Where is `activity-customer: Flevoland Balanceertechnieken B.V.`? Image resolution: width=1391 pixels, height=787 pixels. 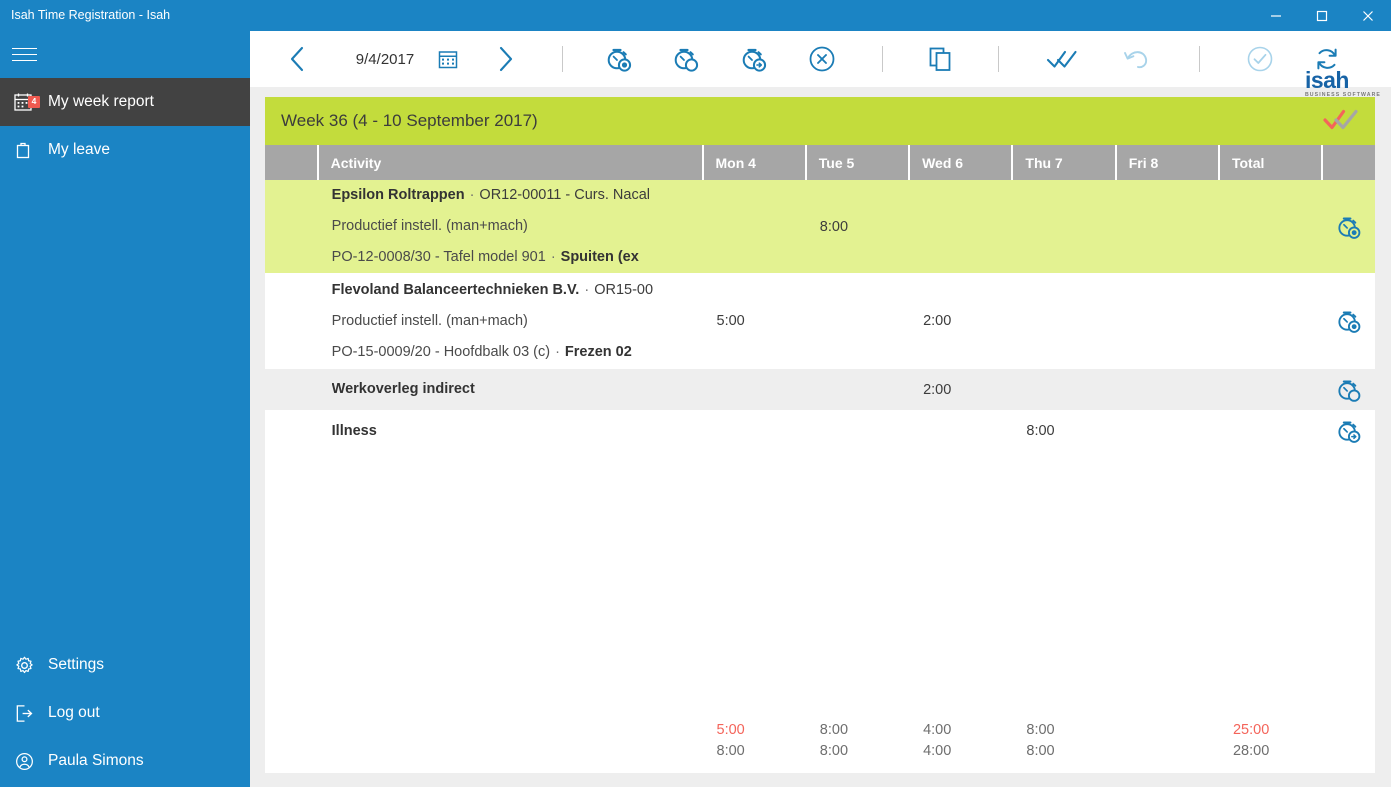
activity-customer: Flevoland Balanceertechnieken B.V. is located at coordinates (455, 289).